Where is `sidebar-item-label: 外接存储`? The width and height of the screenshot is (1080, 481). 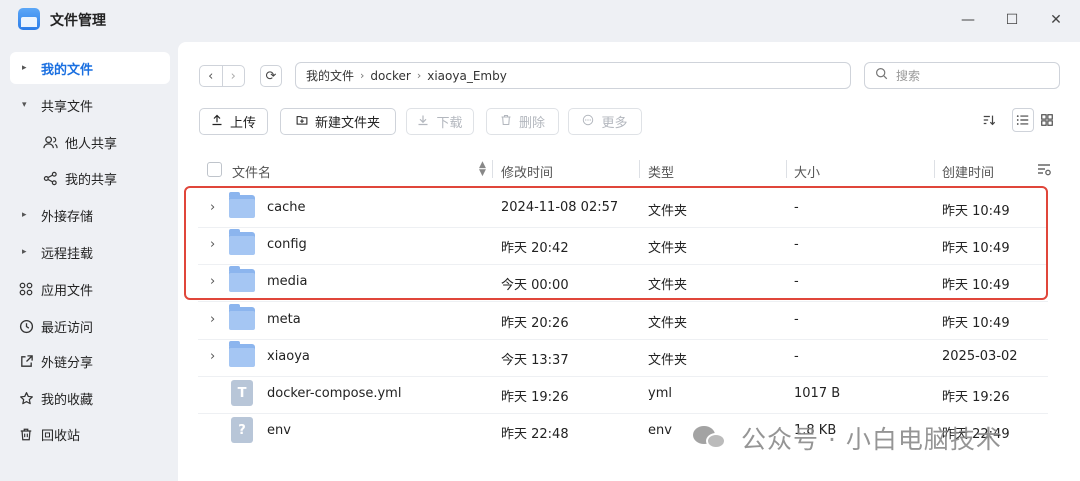
sidebar-item-label: 外接存储 is located at coordinates (67, 217).